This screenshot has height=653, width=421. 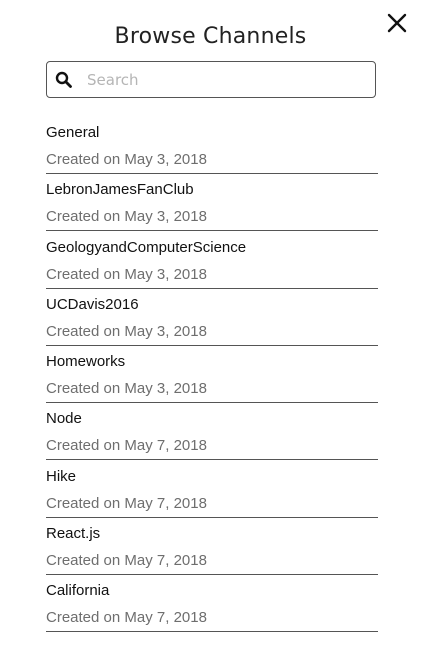 What do you see at coordinates (92, 304) in the screenshot?
I see `channel-name: UCDavis2016` at bounding box center [92, 304].